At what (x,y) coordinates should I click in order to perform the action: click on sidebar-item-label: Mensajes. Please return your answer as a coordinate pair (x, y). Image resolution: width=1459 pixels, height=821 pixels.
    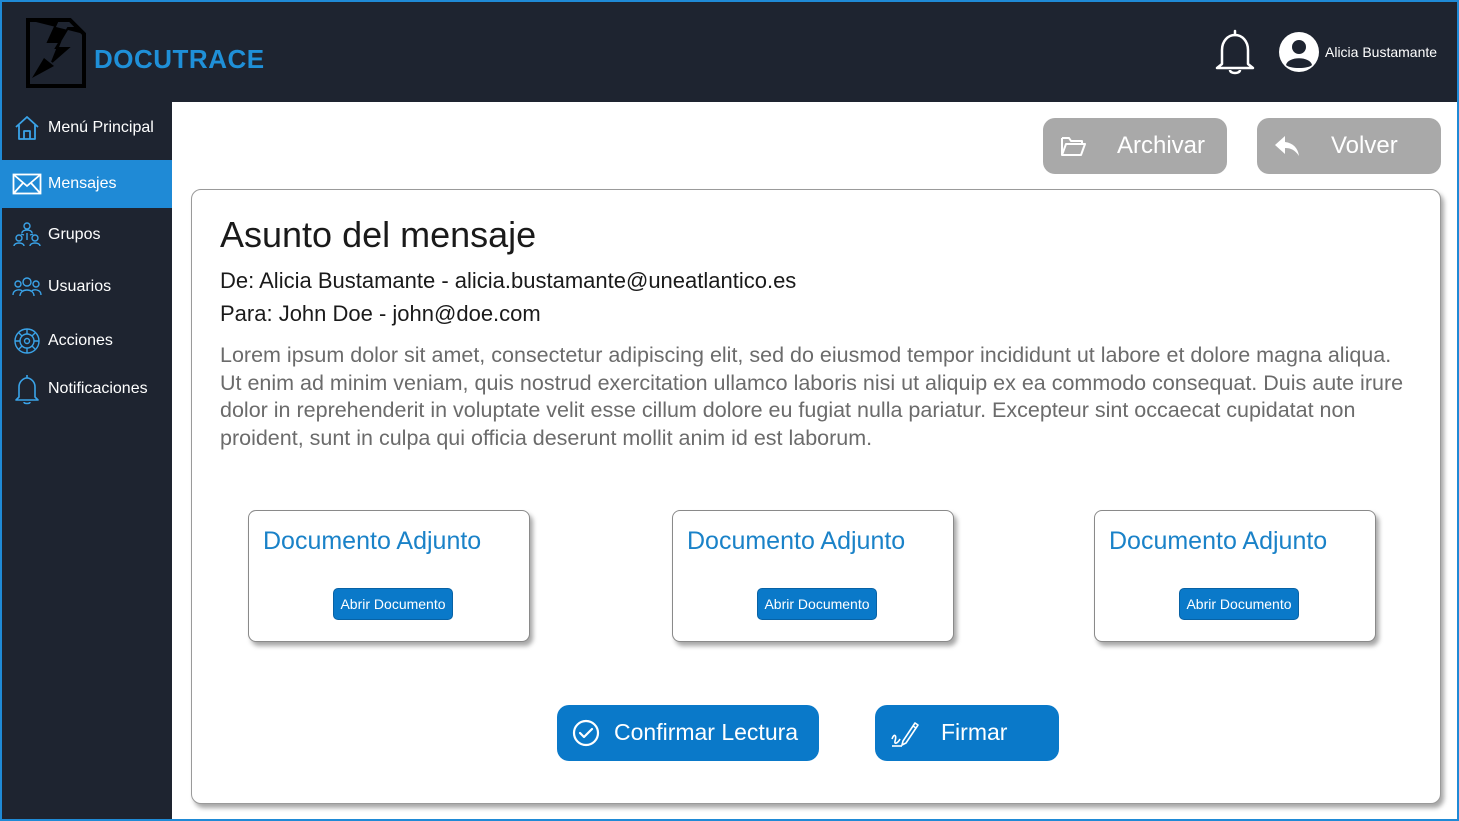
    Looking at the image, I should click on (82, 183).